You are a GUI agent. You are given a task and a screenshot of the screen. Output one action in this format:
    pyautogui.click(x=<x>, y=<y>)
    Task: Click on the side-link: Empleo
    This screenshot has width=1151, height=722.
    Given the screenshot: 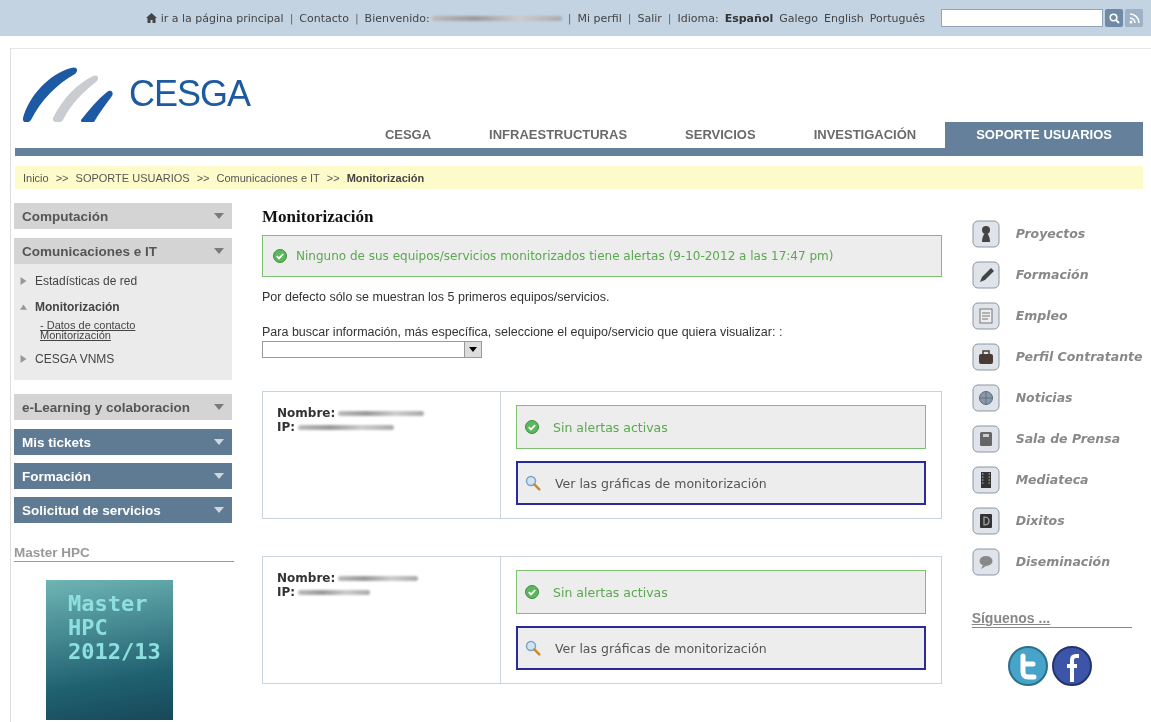 What is the action you would take?
    pyautogui.click(x=1061, y=315)
    